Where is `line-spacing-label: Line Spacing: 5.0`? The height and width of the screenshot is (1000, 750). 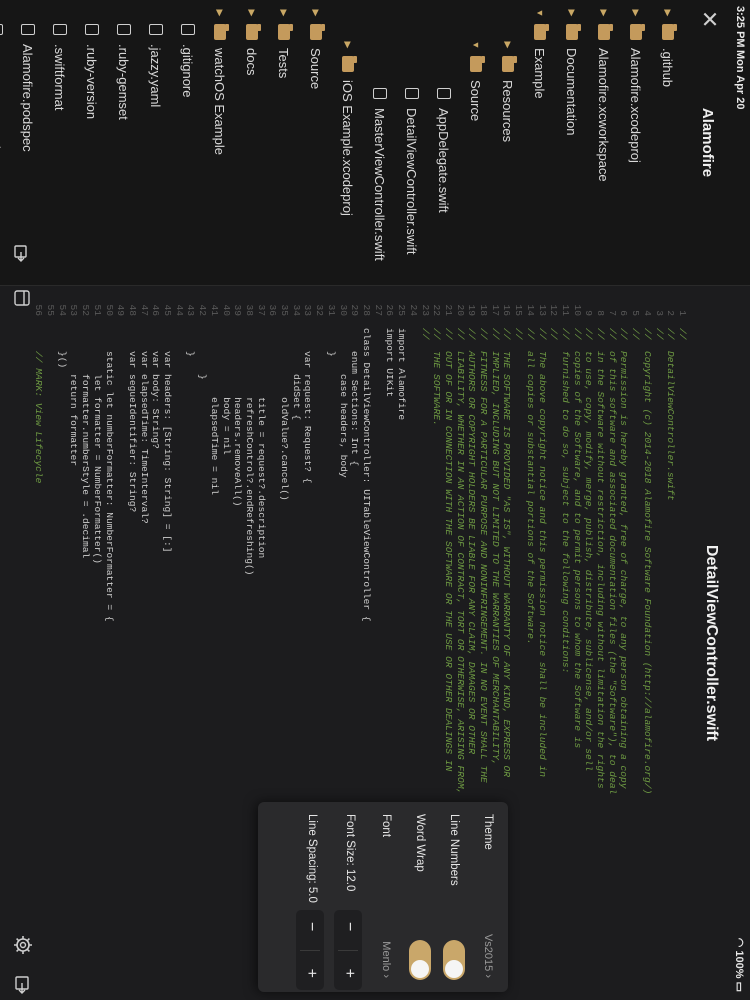 line-spacing-label: Line Spacing: 5.0 is located at coordinates (312, 858).